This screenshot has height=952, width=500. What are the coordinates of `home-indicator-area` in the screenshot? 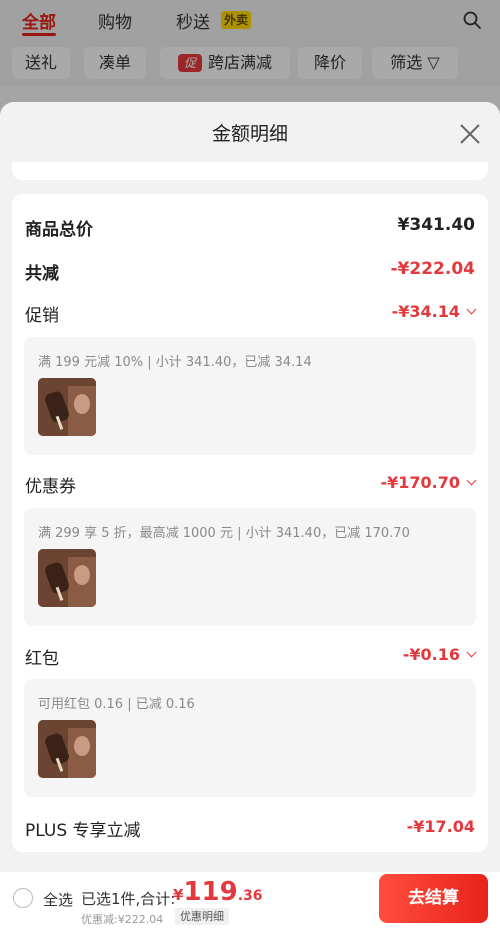 It's located at (250, 942).